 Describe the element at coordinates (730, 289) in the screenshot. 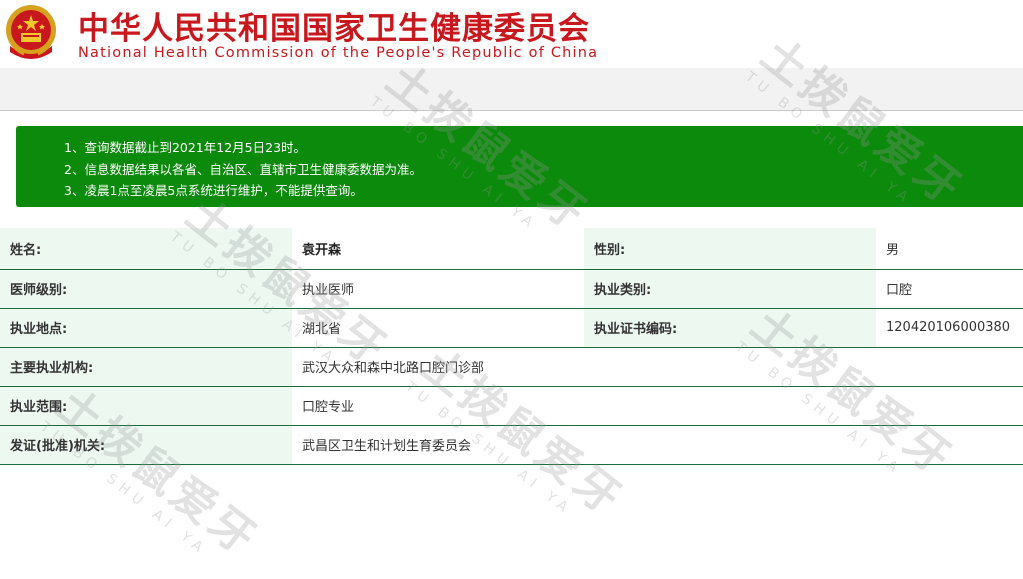

I see `category-label: 执业类别:` at that location.